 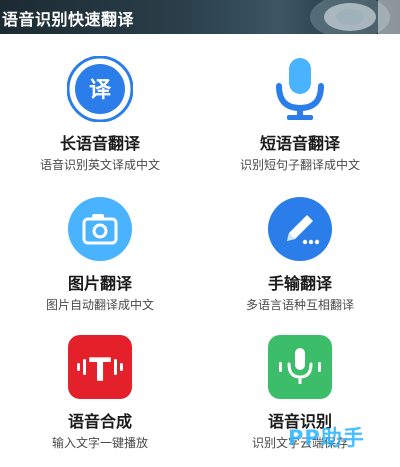 What do you see at coordinates (200, 17) in the screenshot?
I see `top-banner: 语音识别快速翻译` at bounding box center [200, 17].